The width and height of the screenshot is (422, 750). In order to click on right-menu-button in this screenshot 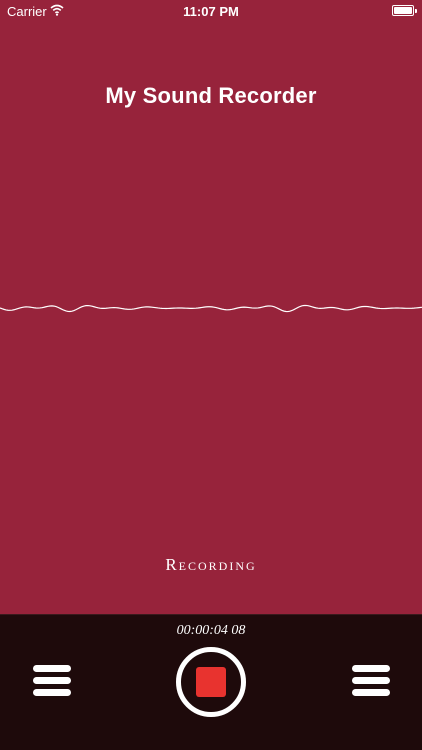, I will do `click(371, 681)`.